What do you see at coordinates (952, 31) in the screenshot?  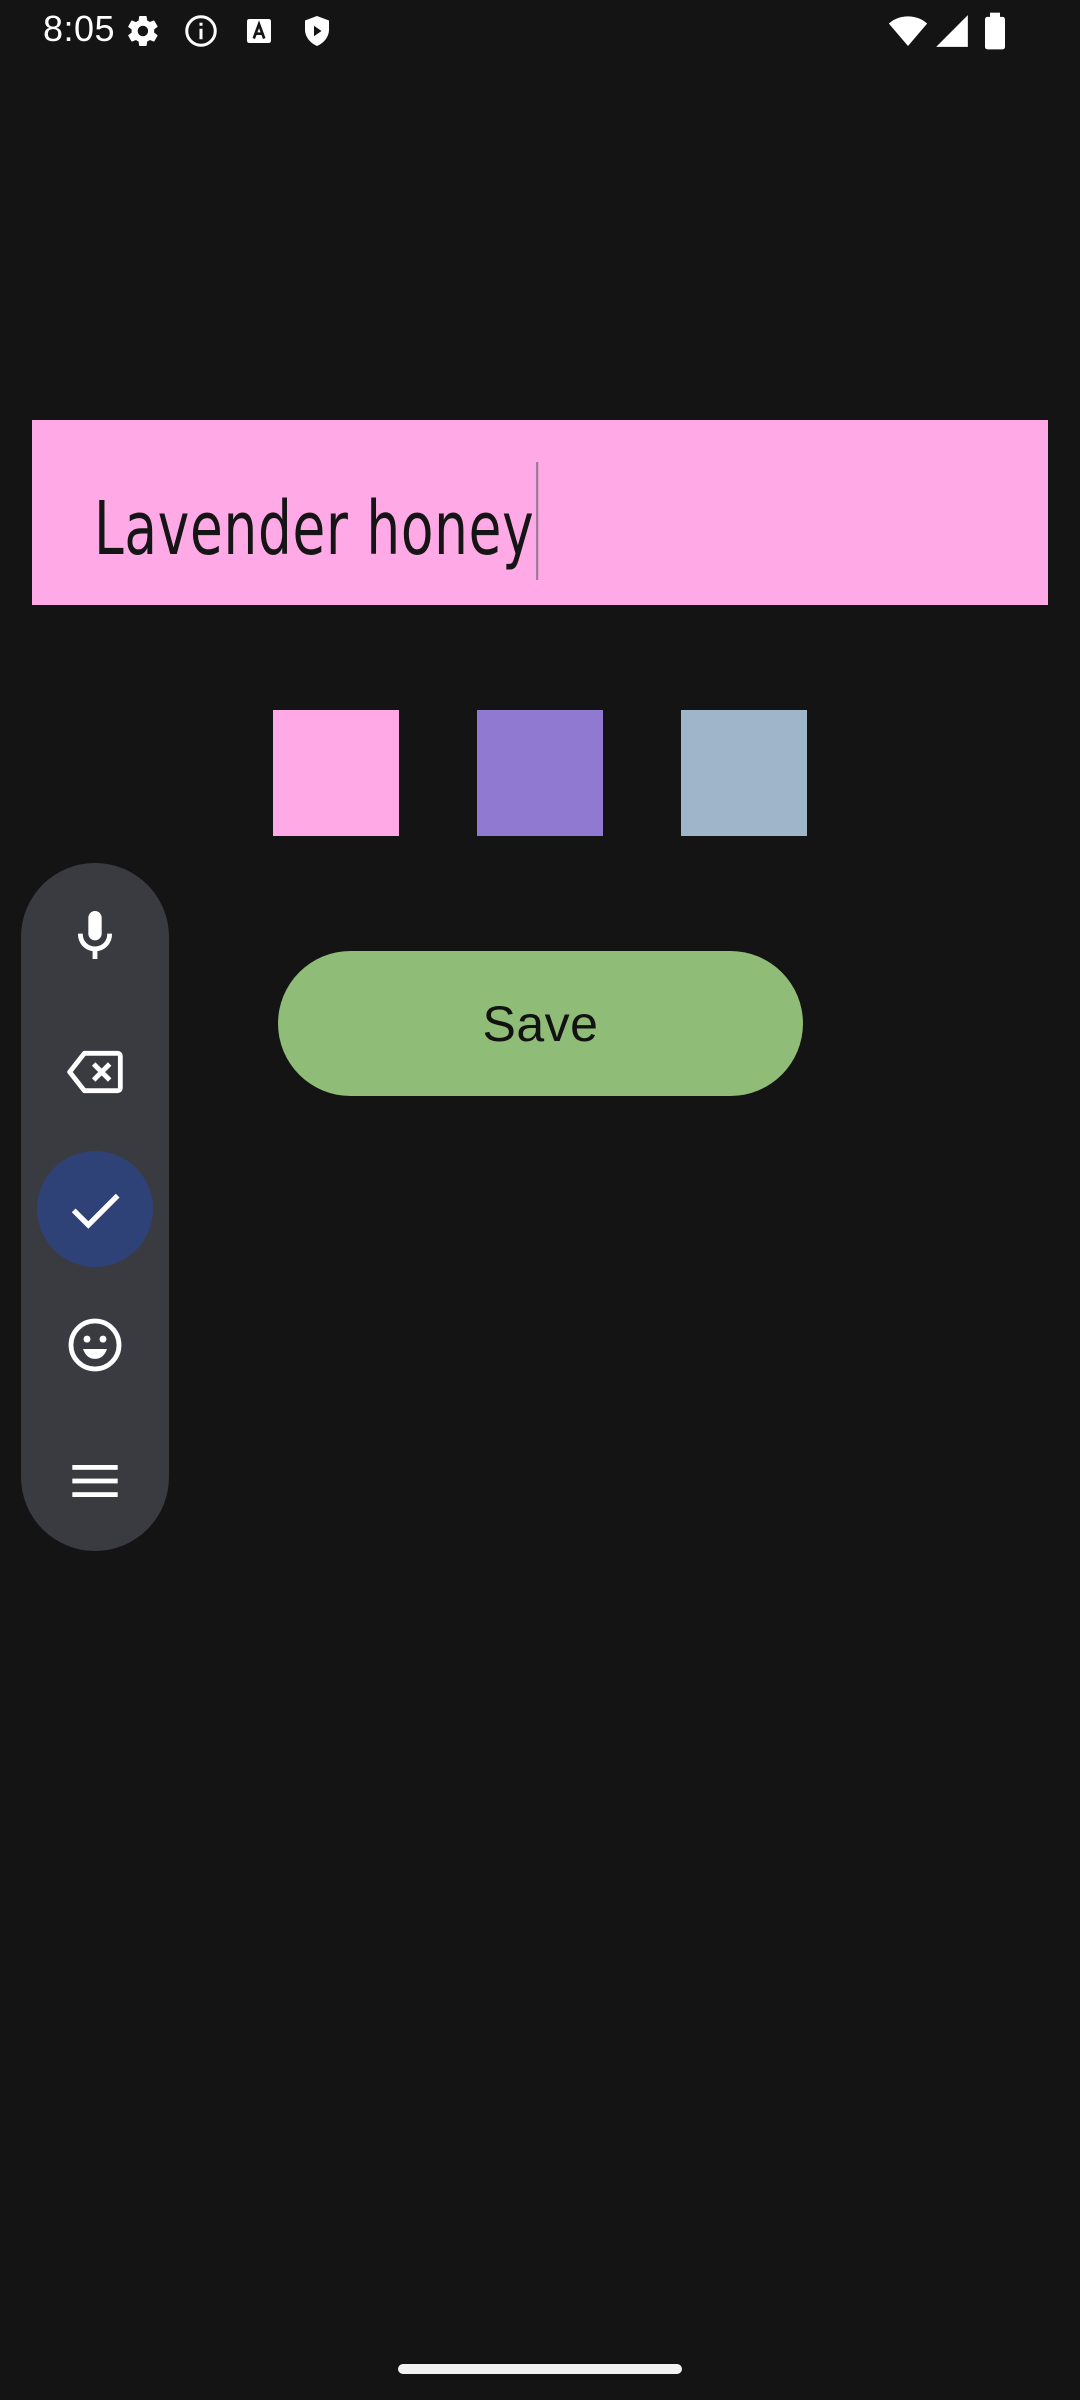 I see `cell-signal-icon` at bounding box center [952, 31].